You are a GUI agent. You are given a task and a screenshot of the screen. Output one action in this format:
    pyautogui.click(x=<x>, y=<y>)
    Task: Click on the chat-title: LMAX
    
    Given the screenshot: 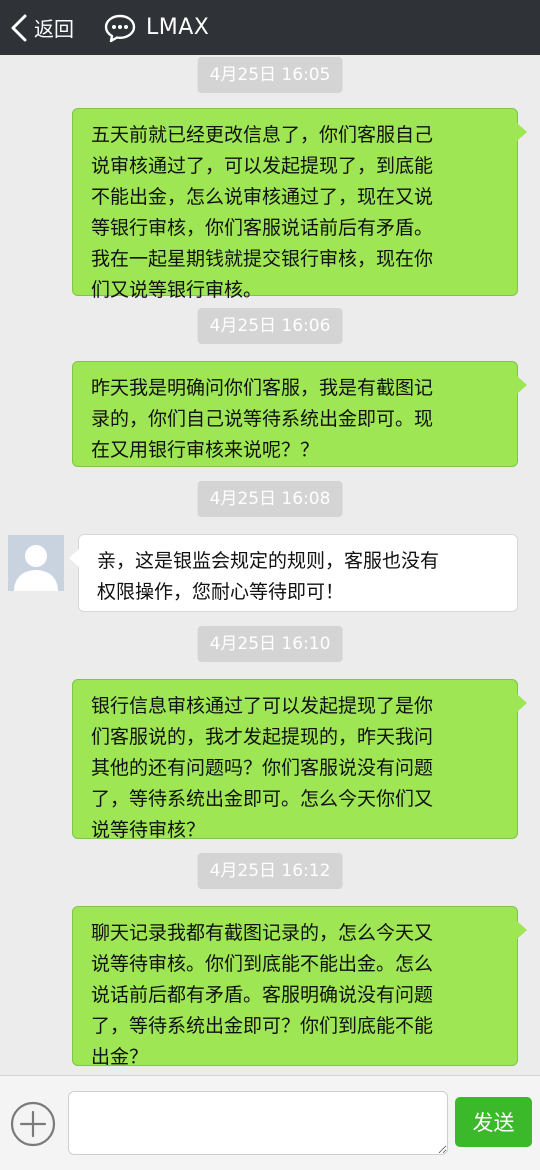 What is the action you would take?
    pyautogui.click(x=178, y=27)
    